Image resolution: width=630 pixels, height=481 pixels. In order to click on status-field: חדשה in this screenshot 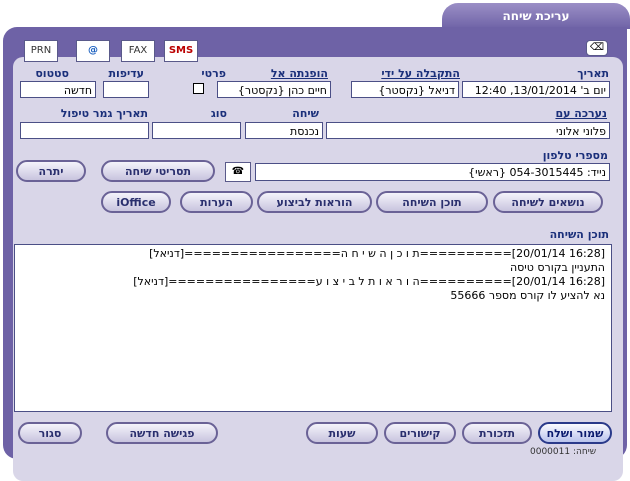, I will do `click(58, 89)`.